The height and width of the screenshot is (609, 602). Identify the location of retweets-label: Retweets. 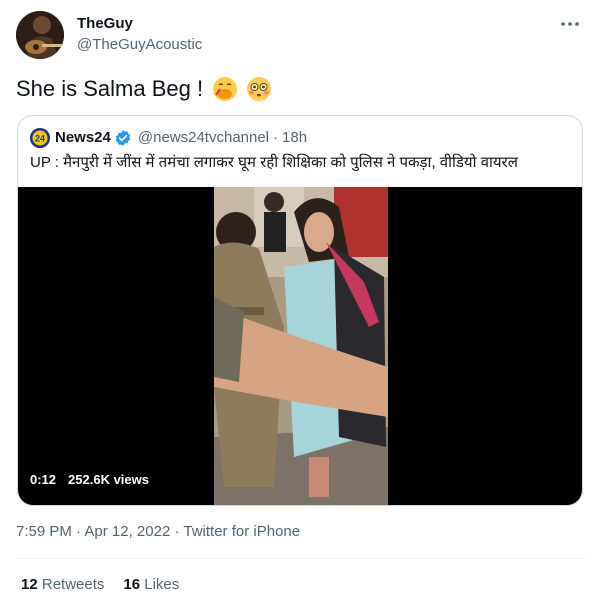
(73, 584).